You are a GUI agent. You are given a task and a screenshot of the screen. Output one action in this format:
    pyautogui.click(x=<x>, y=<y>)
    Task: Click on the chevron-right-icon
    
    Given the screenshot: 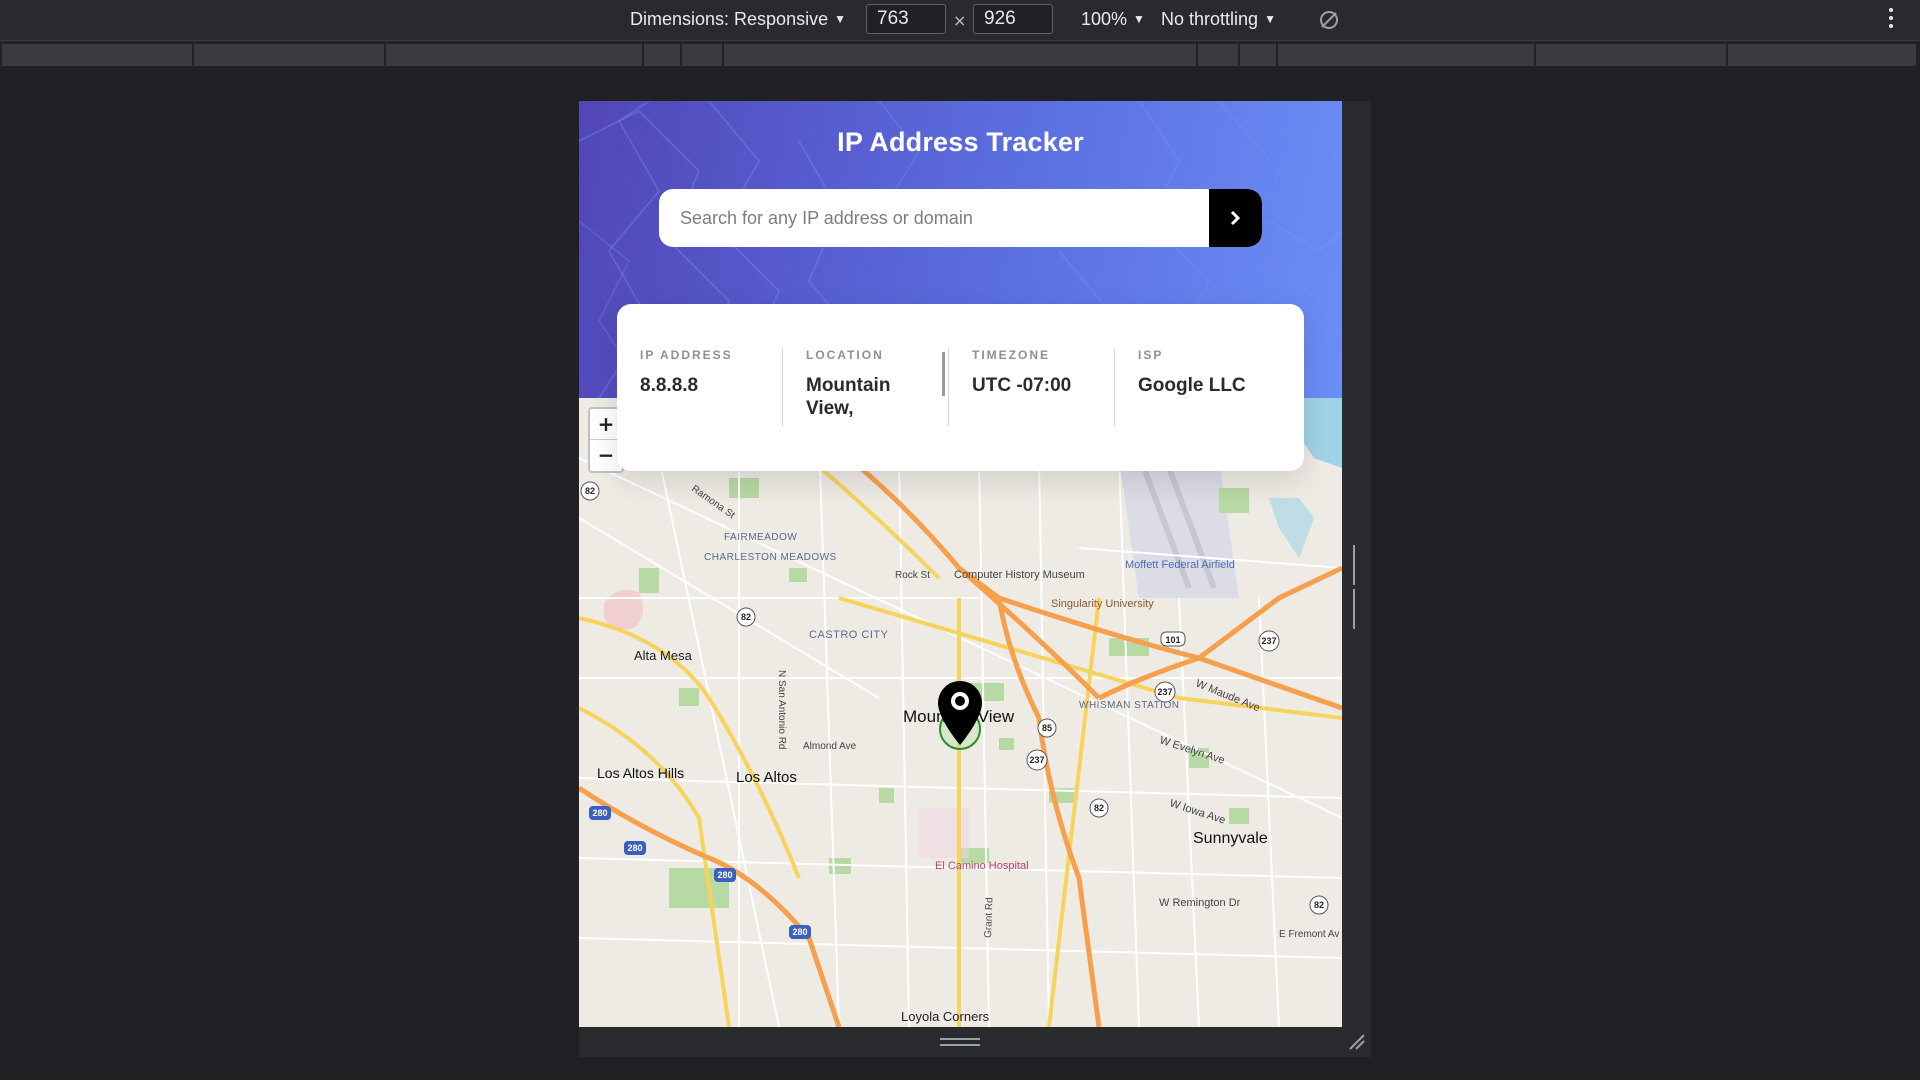 What is the action you would take?
    pyautogui.click(x=1235, y=218)
    